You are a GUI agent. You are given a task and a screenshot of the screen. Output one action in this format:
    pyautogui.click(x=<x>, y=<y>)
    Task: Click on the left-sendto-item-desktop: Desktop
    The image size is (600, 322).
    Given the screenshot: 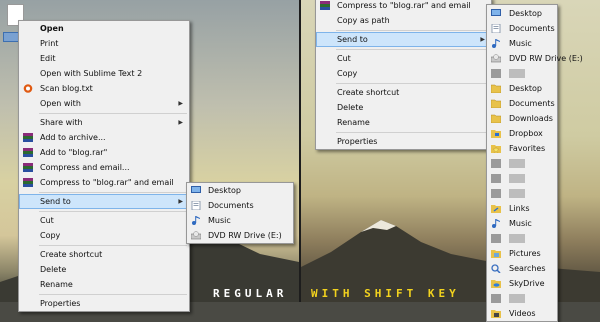 What is the action you would take?
    pyautogui.click(x=240, y=190)
    